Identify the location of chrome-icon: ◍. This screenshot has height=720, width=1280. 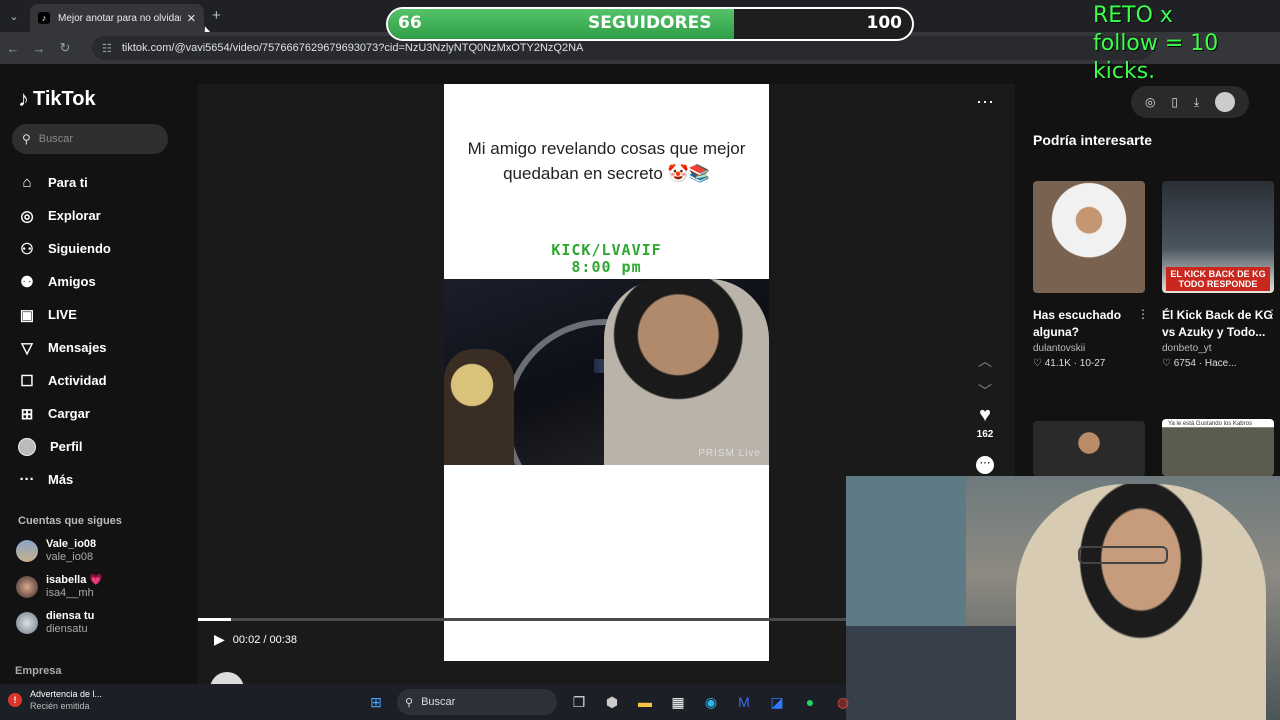
(843, 702).